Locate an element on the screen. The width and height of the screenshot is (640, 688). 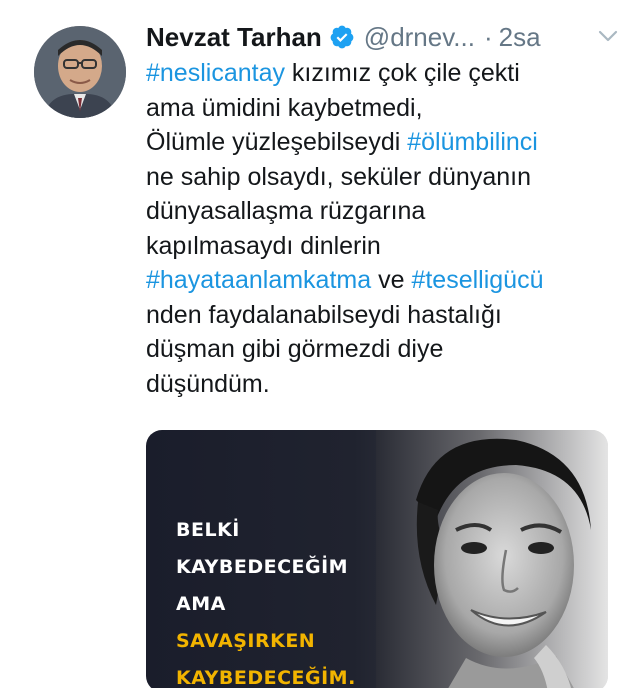
author-name: Nevzat Tarhan is located at coordinates (234, 37).